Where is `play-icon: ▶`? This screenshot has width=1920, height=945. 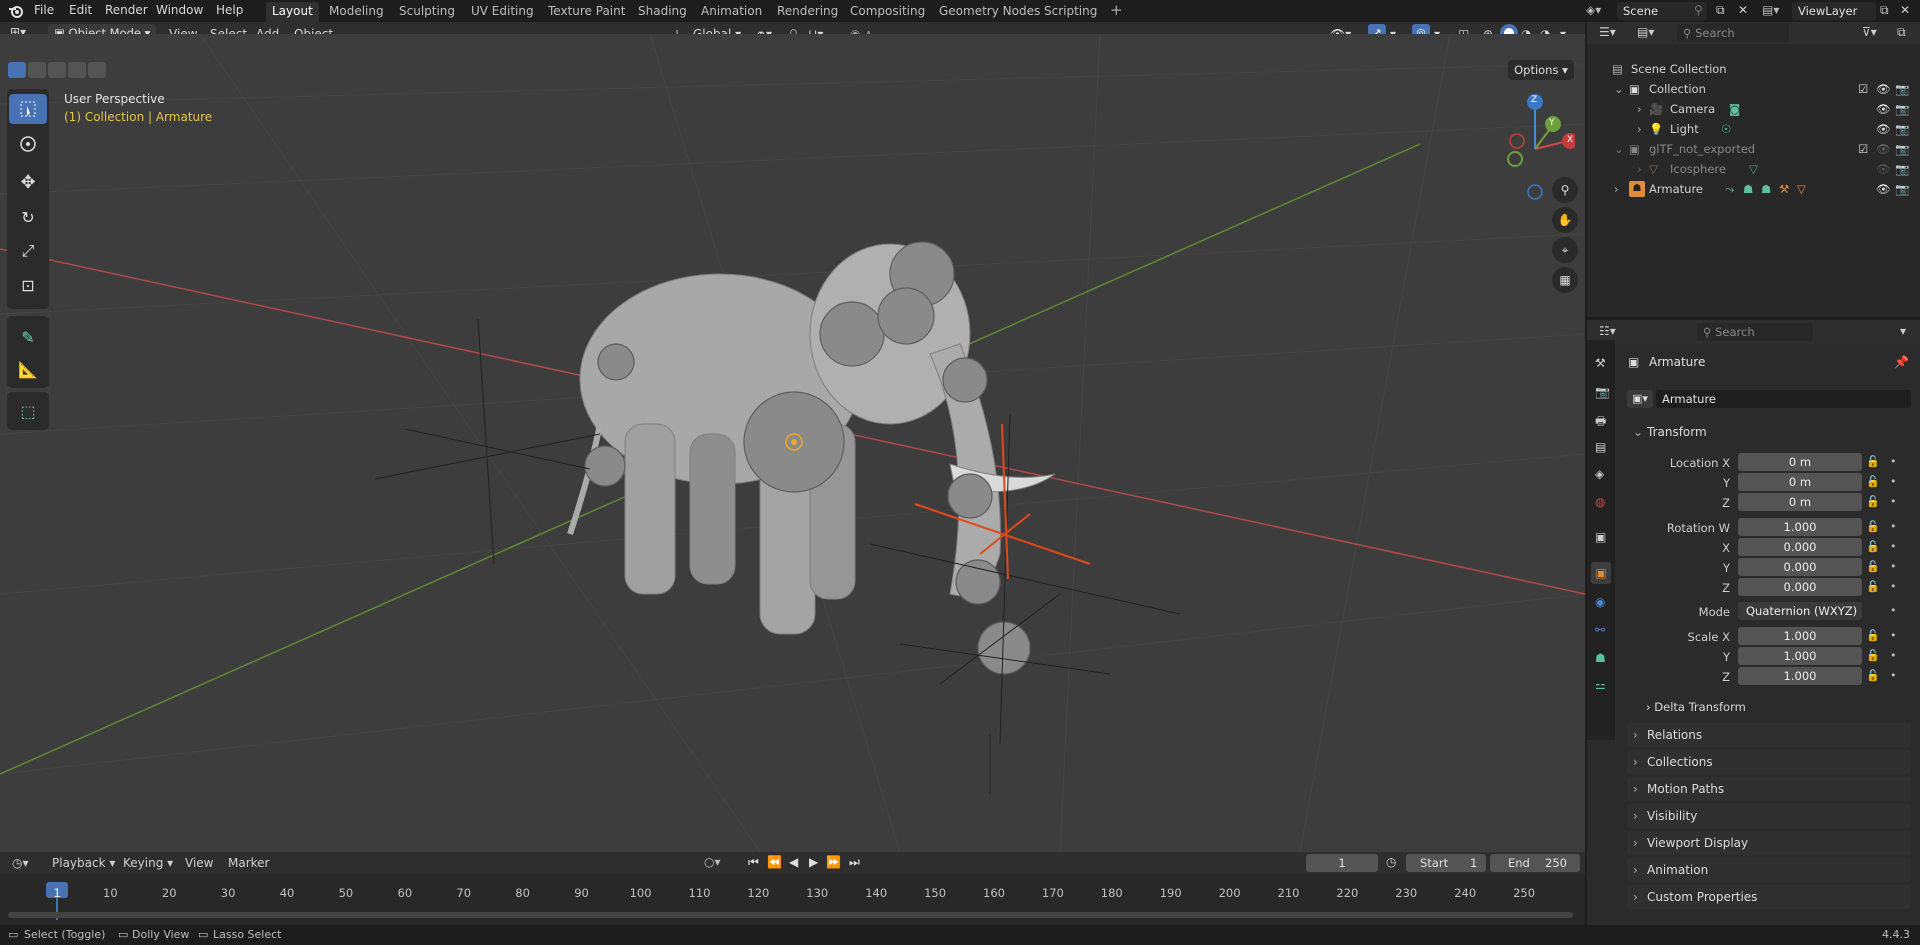
play-icon: ▶ is located at coordinates (813, 862).